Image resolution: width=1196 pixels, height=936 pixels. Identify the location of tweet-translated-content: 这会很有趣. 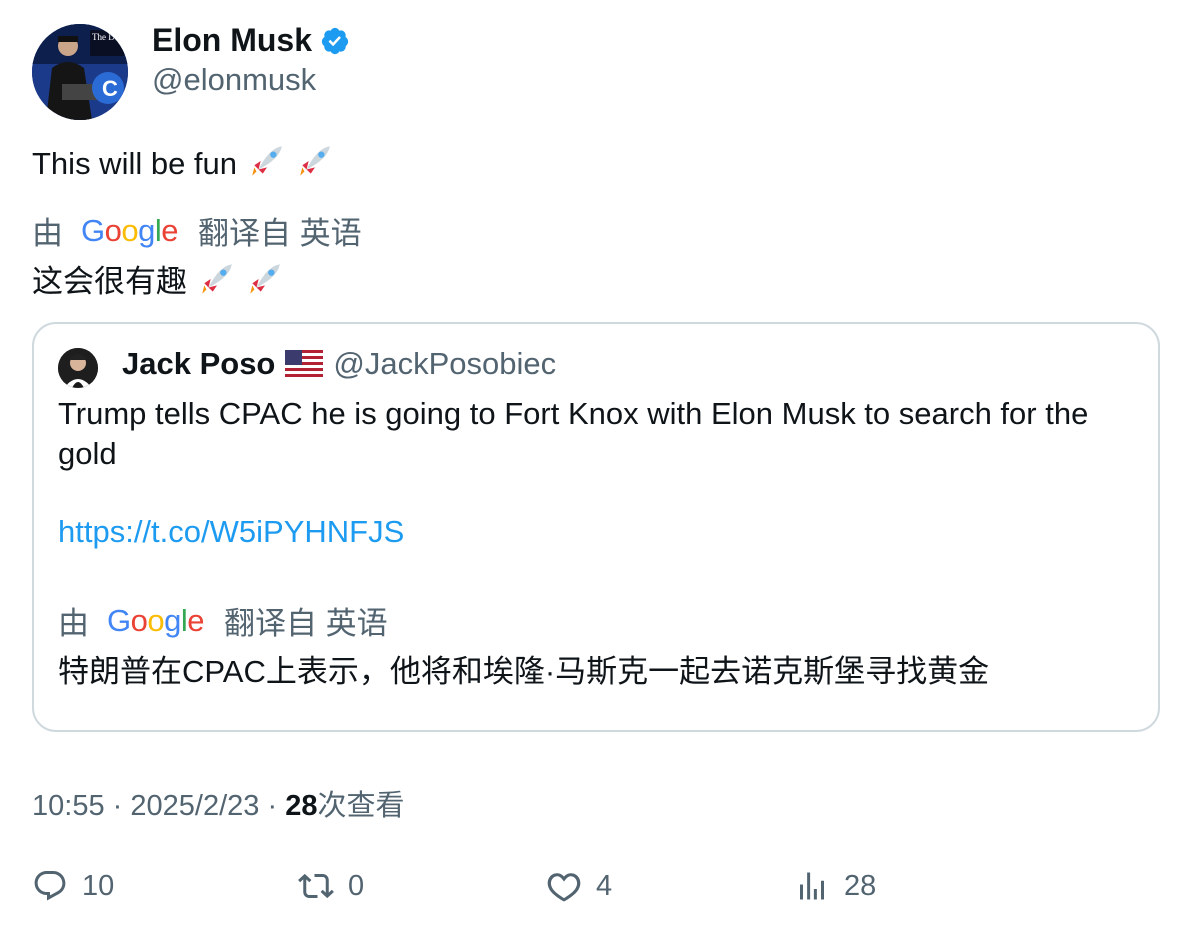
(109, 281).